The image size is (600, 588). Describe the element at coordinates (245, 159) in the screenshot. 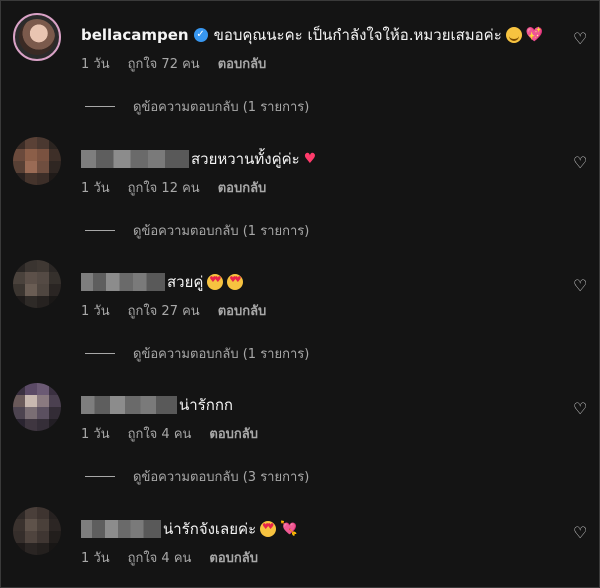

I see `comment-text: สวยหวานทั้งคู่ค่ะ` at that location.